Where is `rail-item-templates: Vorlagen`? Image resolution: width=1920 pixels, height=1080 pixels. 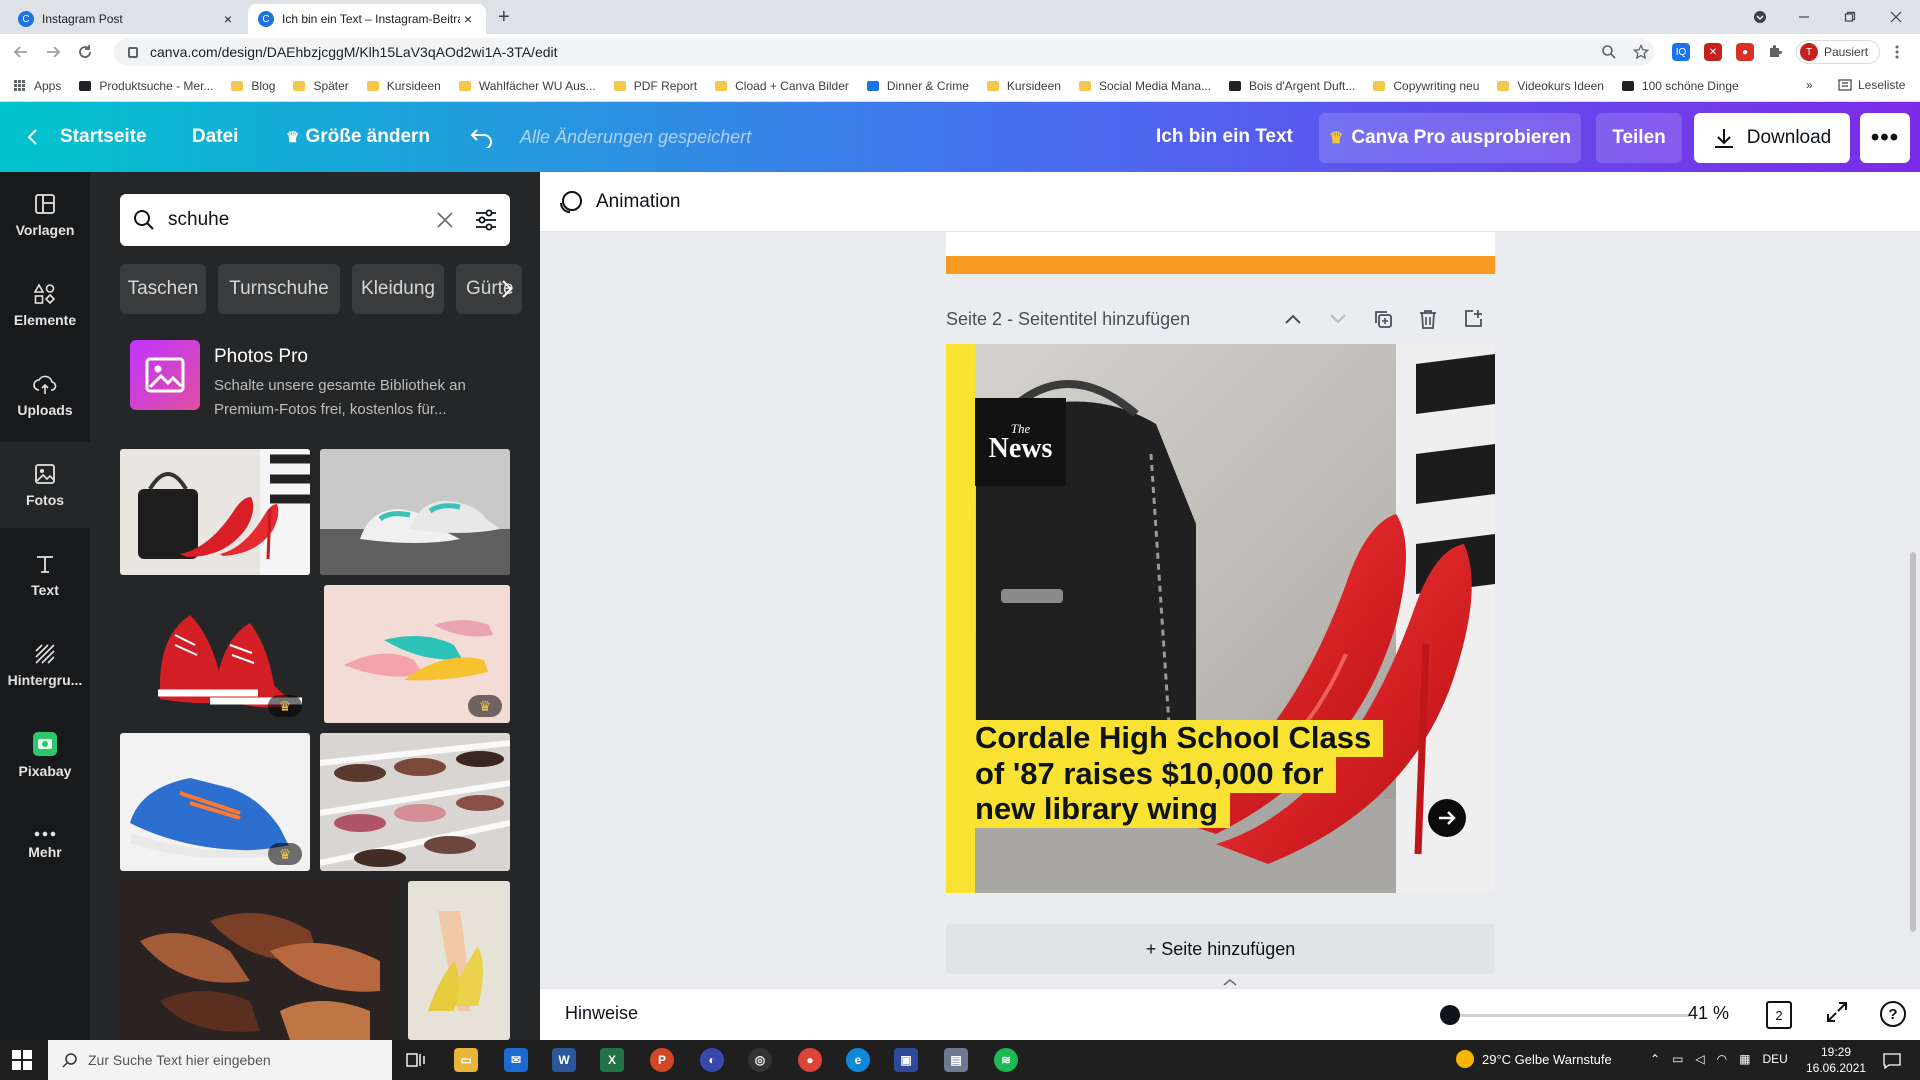 rail-item-templates: Vorlagen is located at coordinates (45, 215).